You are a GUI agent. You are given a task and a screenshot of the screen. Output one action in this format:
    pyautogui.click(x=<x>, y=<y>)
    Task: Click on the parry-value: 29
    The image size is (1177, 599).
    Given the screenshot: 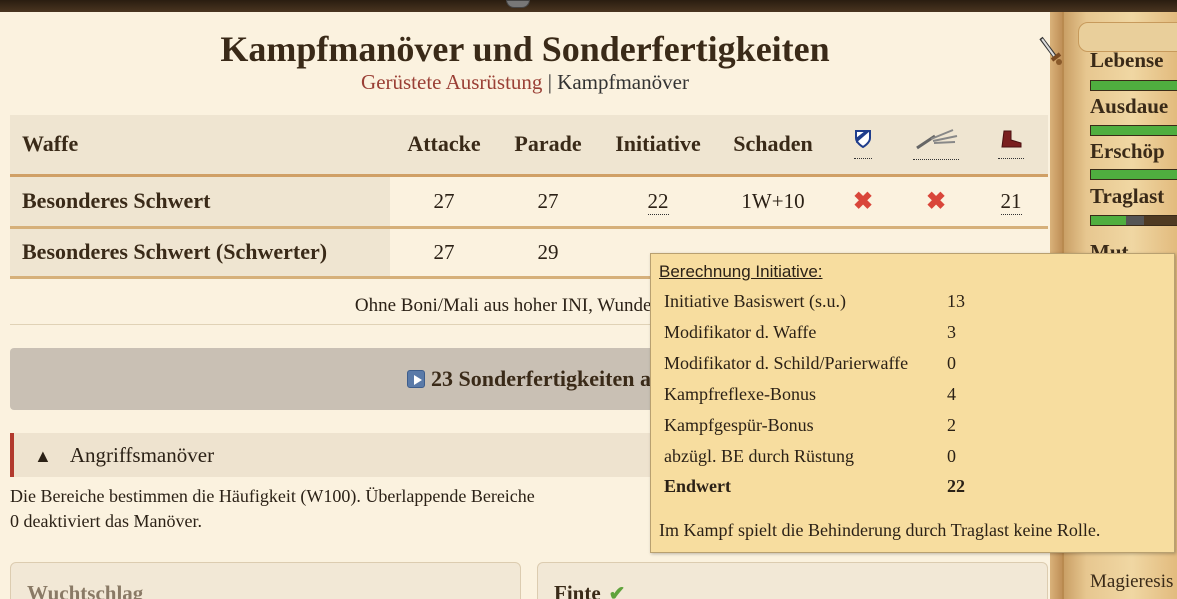 What is the action you would take?
    pyautogui.click(x=548, y=253)
    